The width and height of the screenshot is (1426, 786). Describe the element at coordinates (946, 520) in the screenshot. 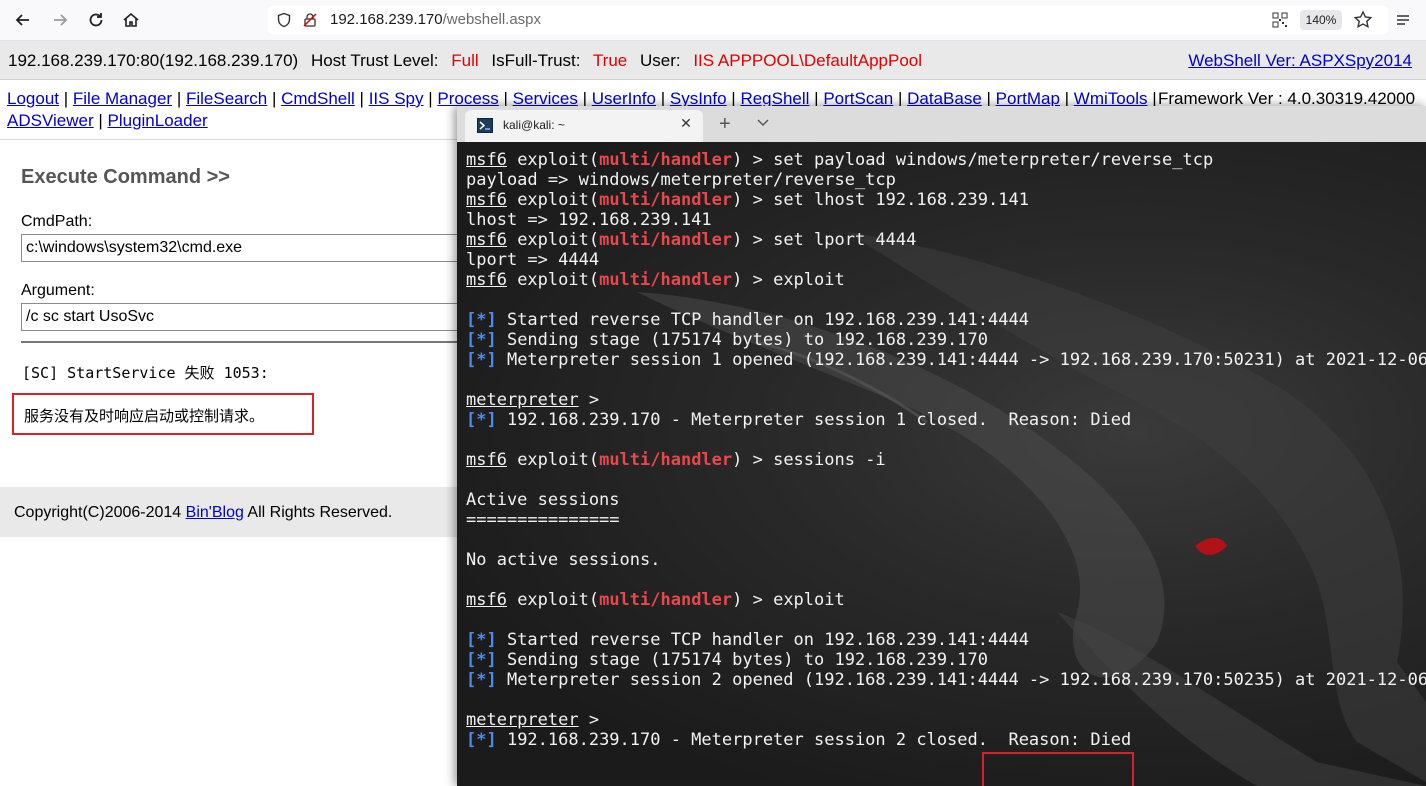

I see `terminal-line: ===============` at that location.